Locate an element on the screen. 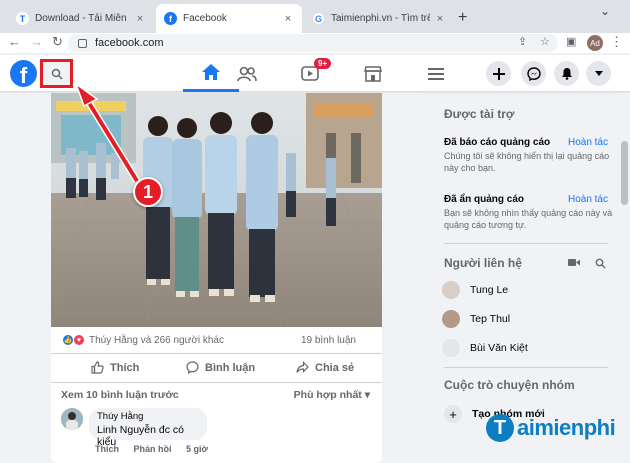 This screenshot has height=463, width=630. ad-title: Đã ẩn quảng cáo is located at coordinates (484, 199).